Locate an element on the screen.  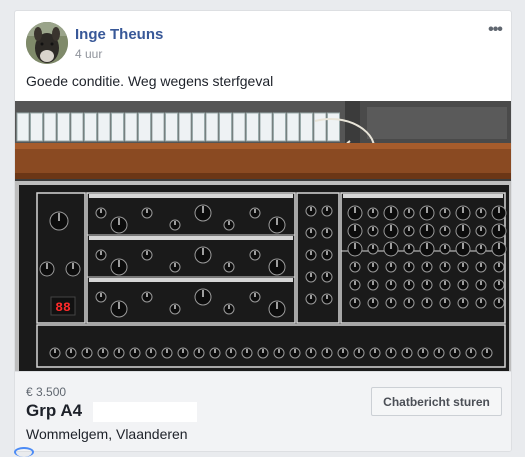
post-text: Goede conditie. Weg wegens sterfgeval is located at coordinates (150, 81).